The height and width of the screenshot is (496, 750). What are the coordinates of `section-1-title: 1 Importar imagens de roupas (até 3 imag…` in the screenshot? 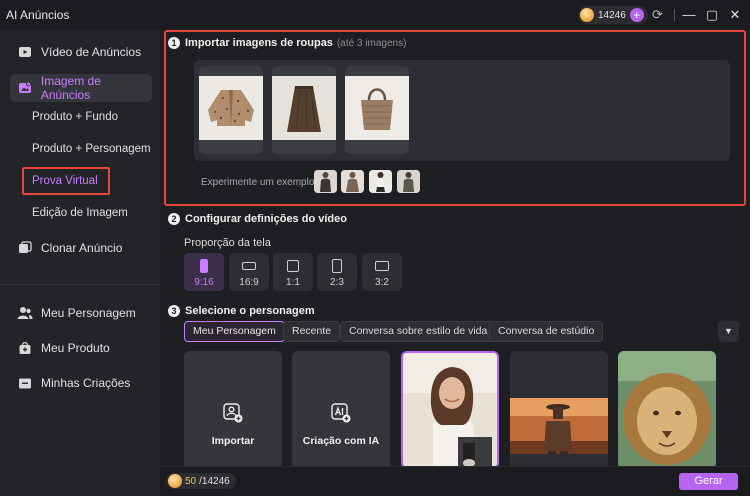 It's located at (287, 43).